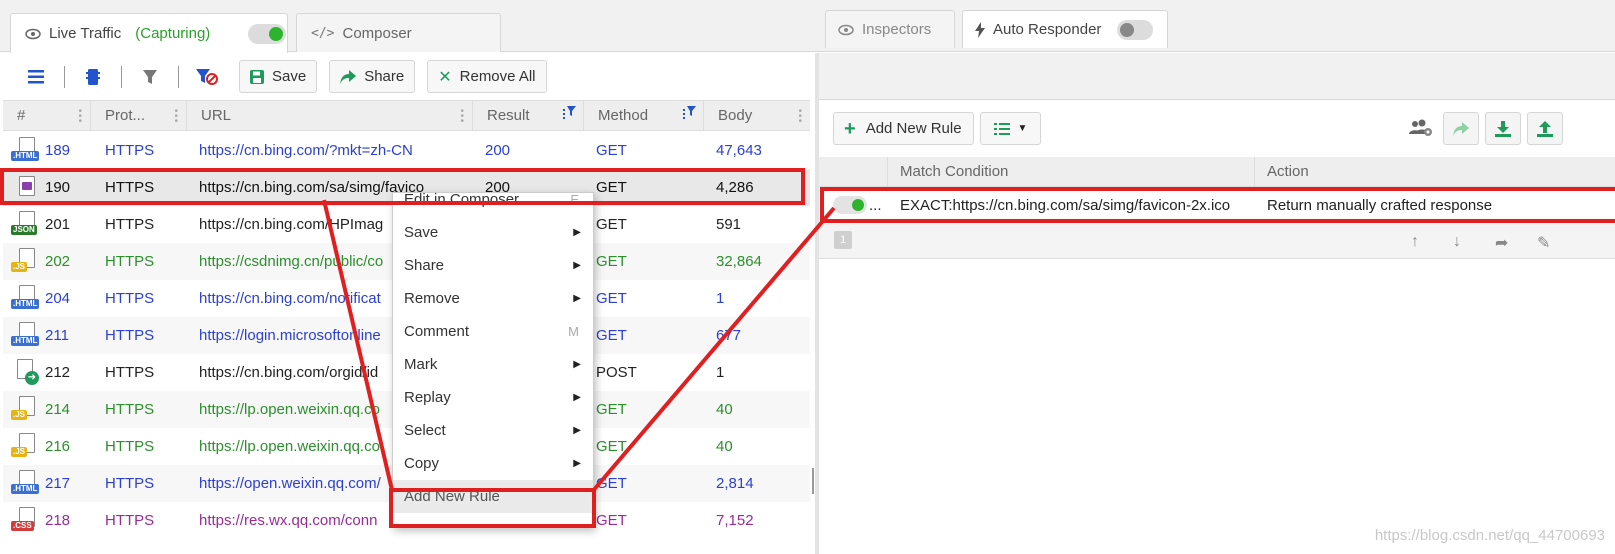  Describe the element at coordinates (150, 77) in the screenshot. I see `filter-icon` at that location.